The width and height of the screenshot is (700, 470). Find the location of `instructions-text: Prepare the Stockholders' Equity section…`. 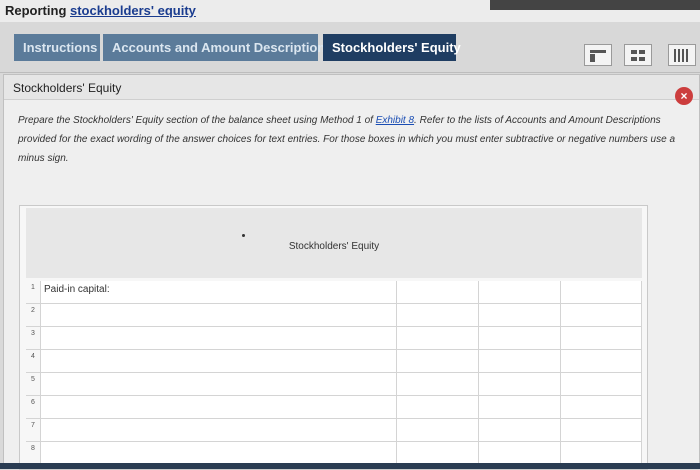

instructions-text: Prepare the Stockholders' Equity section… is located at coordinates (348, 139).